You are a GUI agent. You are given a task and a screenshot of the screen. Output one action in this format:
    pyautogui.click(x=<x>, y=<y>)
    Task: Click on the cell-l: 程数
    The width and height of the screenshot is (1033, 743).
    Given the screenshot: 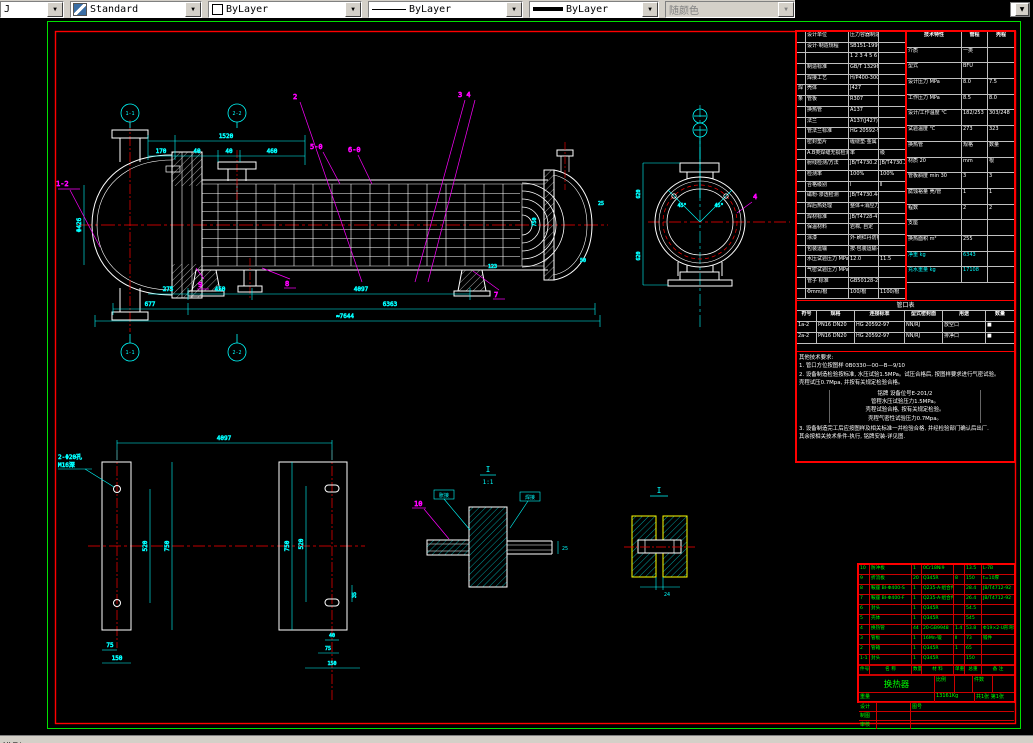 What is the action you would take?
    pyautogui.click(x=934, y=212)
    